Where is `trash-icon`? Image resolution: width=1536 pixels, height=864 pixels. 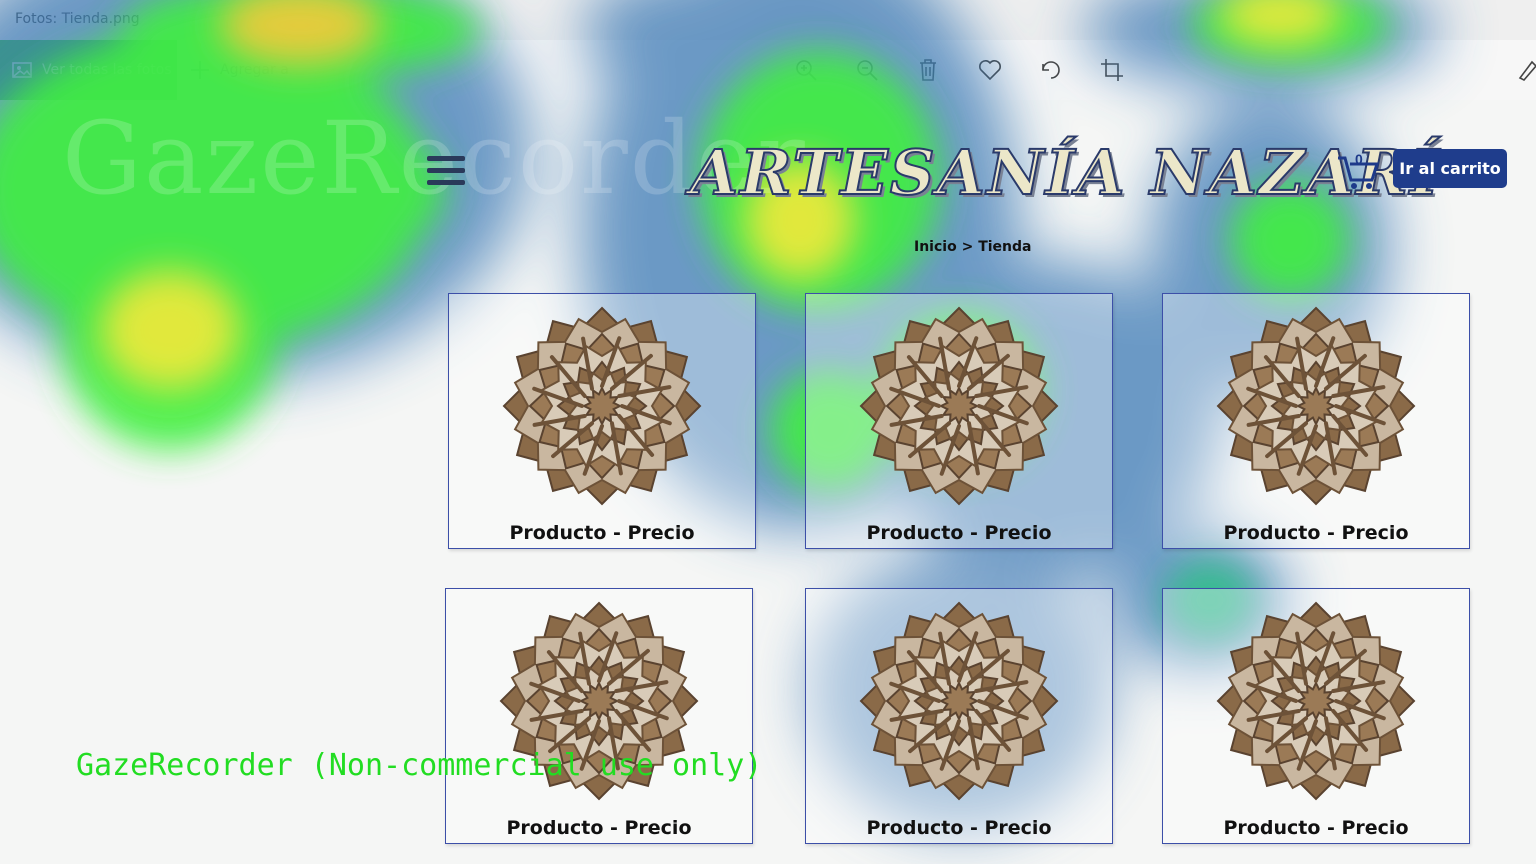
trash-icon is located at coordinates (928, 70).